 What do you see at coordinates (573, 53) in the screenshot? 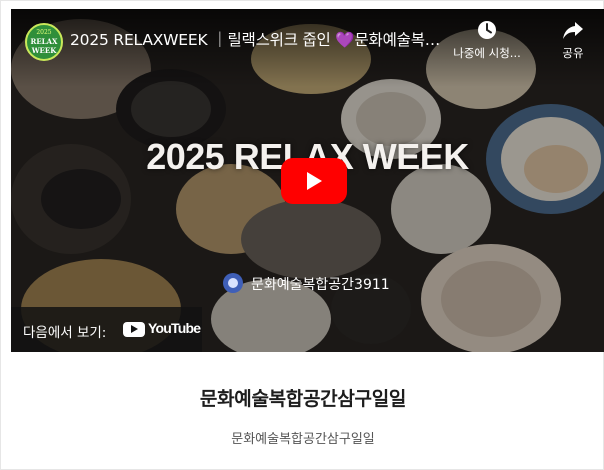
I see `share-label: 공유` at bounding box center [573, 53].